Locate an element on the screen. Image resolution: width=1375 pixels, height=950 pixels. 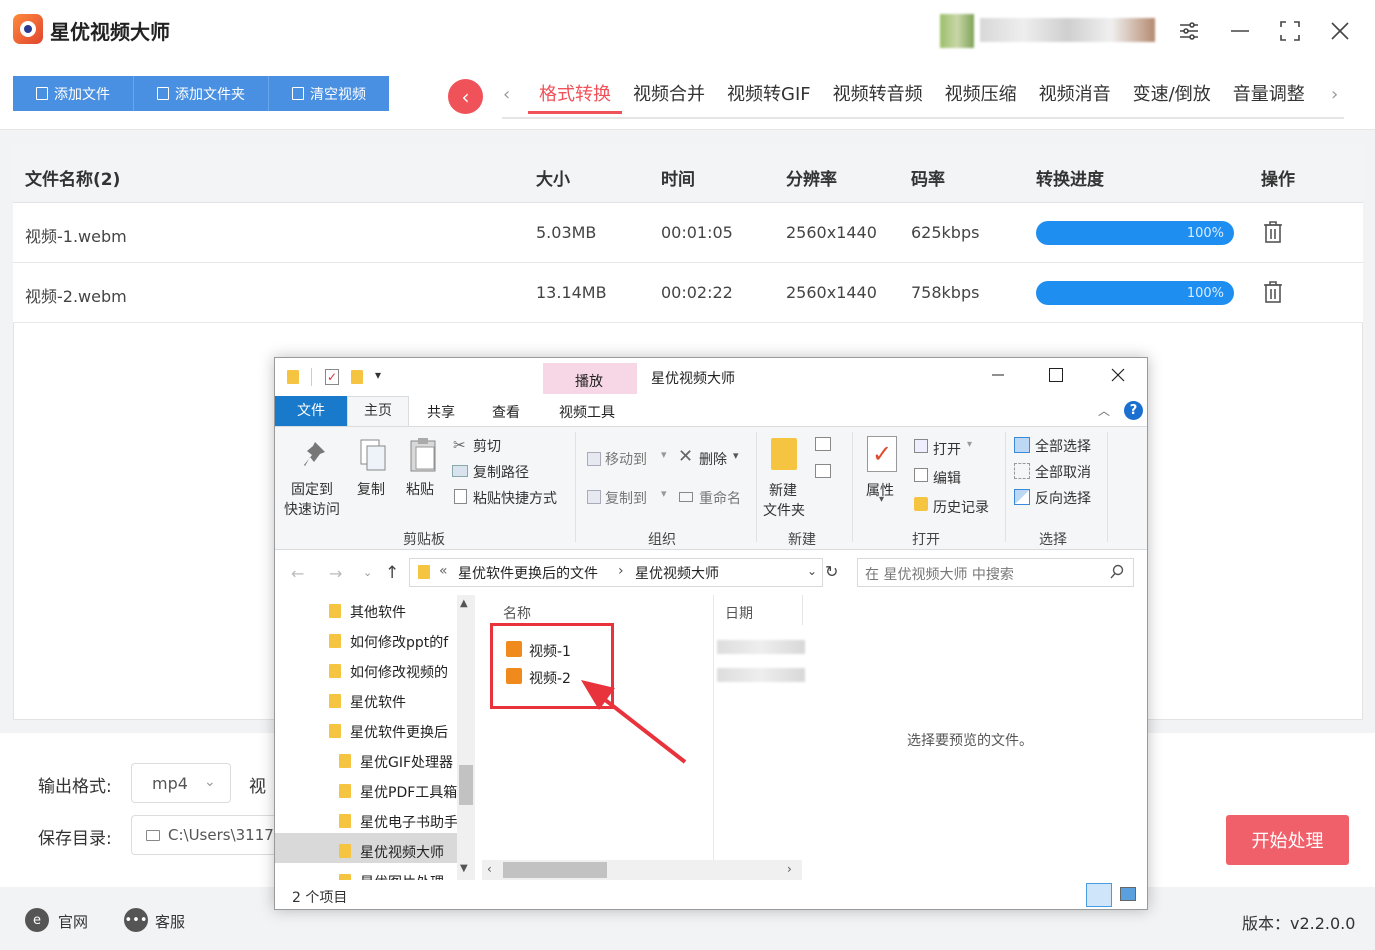
save-dir-input: C:\Users\3117 is located at coordinates (206, 835).